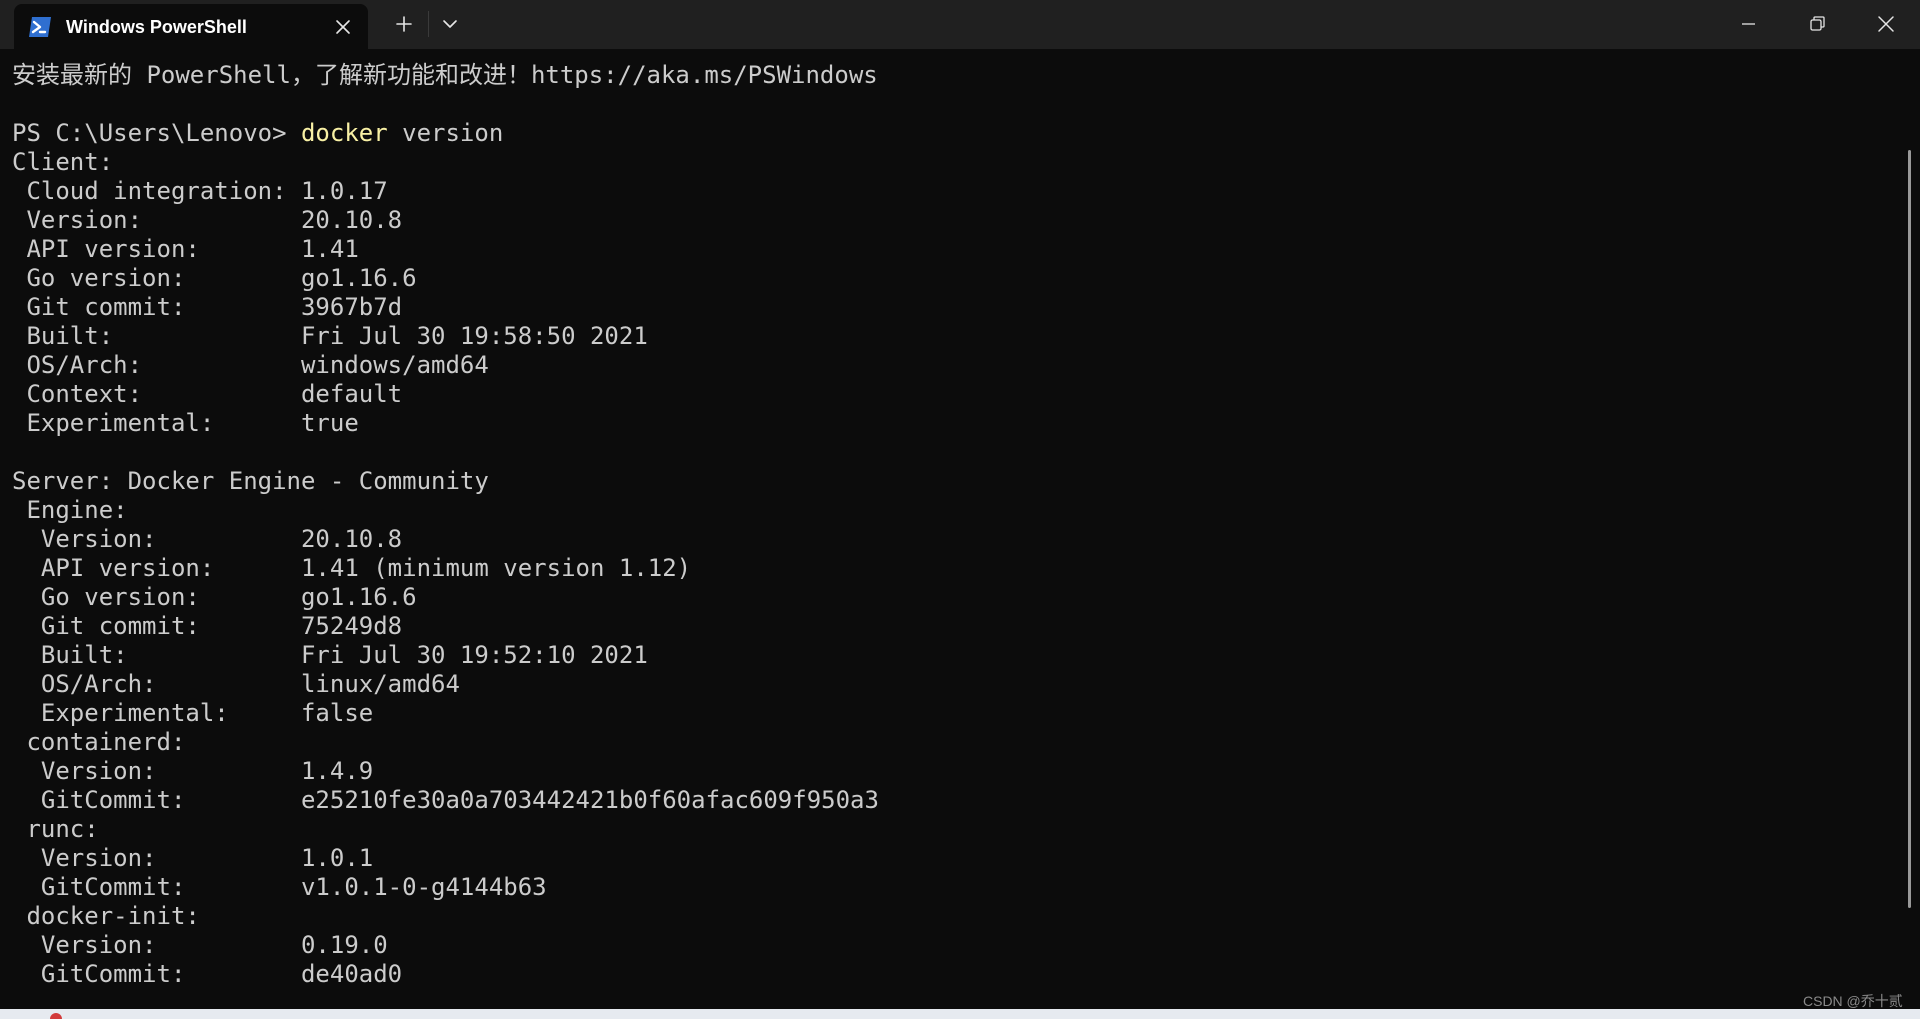 Image resolution: width=1920 pixels, height=1019 pixels. What do you see at coordinates (207, 394) in the screenshot?
I see `output-line: Context: default` at bounding box center [207, 394].